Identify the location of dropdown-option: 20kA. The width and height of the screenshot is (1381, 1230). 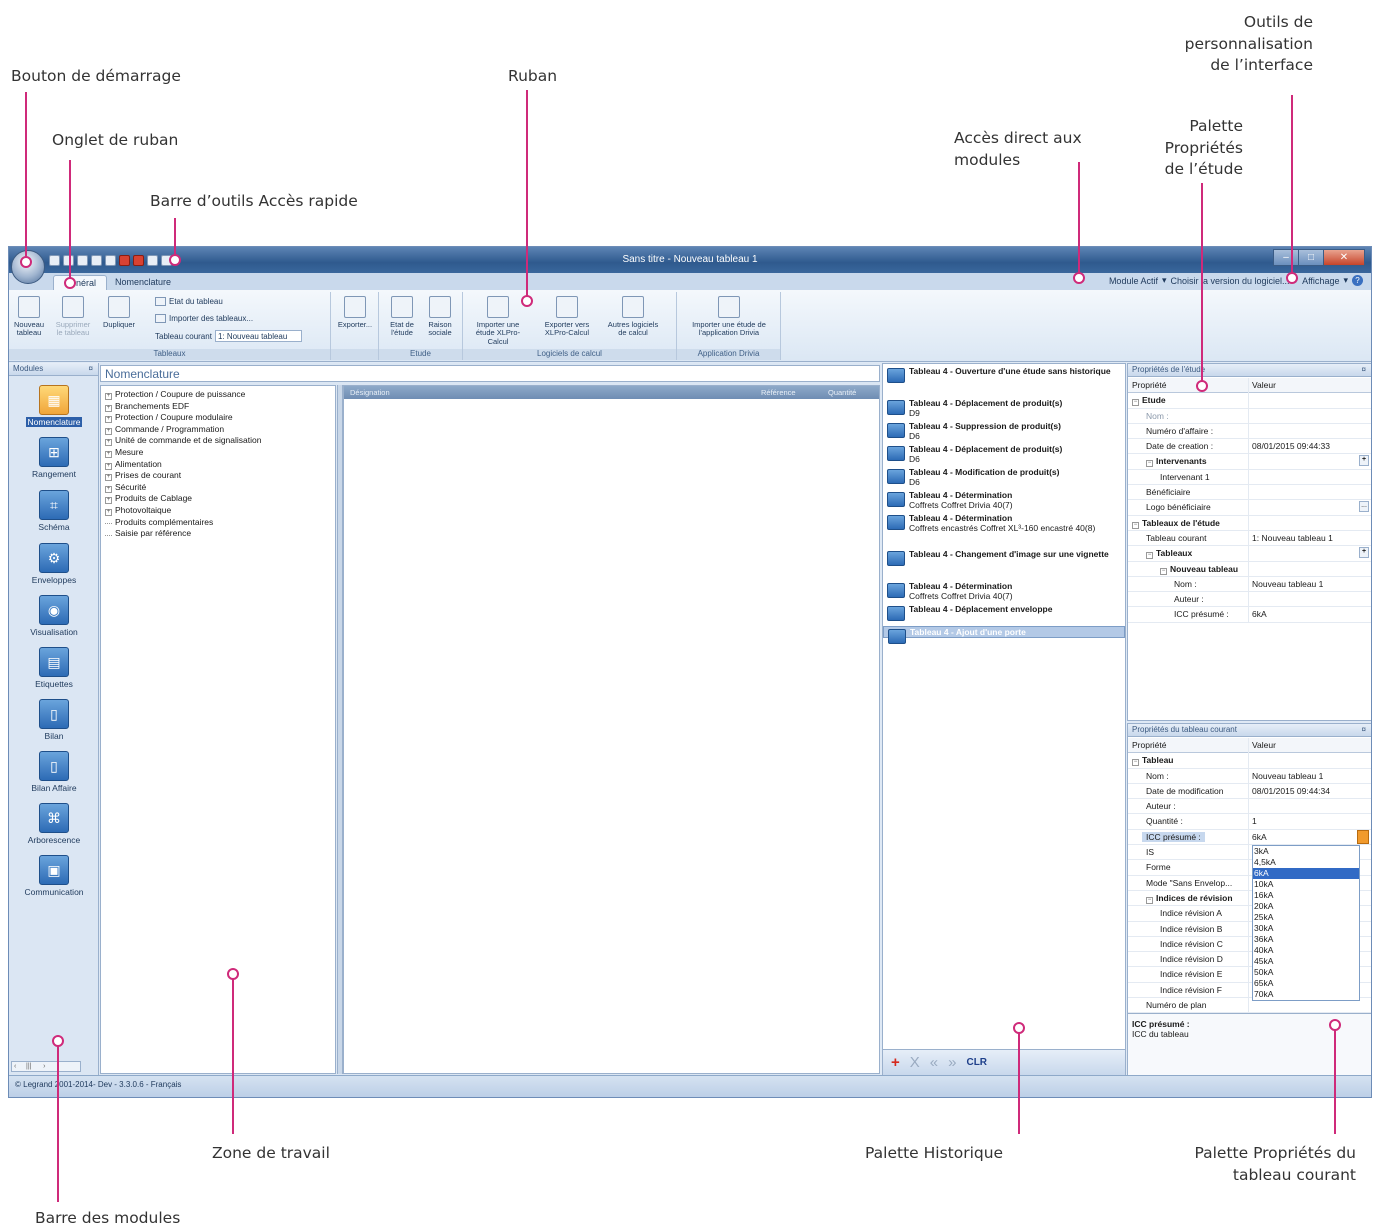
(1306, 906).